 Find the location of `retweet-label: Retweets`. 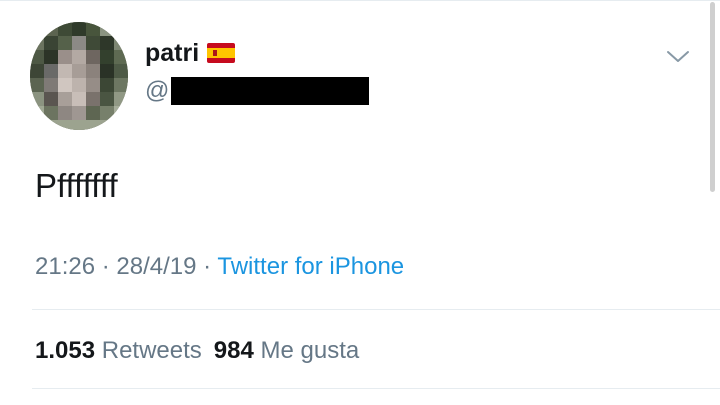

retweet-label: Retweets is located at coordinates (151, 350).